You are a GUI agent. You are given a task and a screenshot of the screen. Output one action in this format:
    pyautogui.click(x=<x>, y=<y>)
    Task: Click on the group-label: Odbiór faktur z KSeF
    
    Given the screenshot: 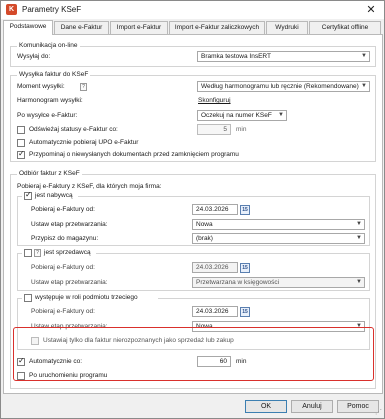 What is the action you would take?
    pyautogui.click(x=49, y=173)
    